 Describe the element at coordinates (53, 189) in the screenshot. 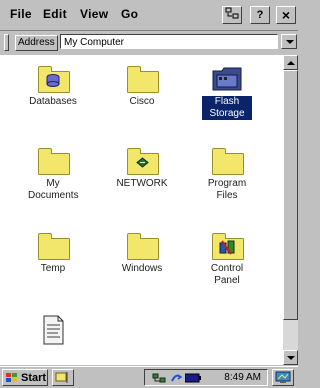

I see `item-label: My Documents` at that location.